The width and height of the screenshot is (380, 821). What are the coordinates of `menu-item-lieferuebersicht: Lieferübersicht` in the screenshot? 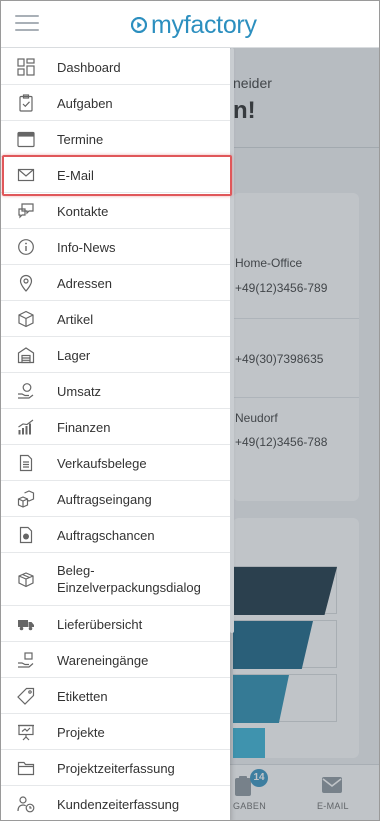 It's located at (115, 624).